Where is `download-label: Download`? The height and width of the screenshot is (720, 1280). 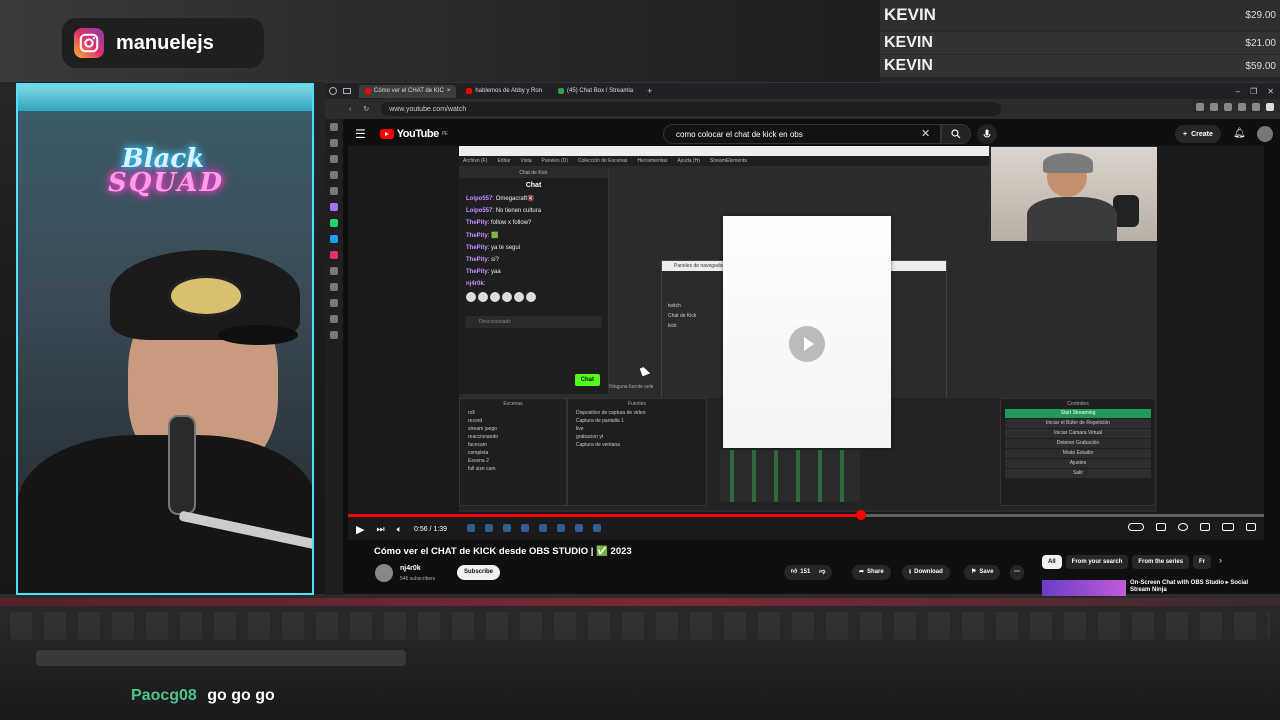
download-label: Download is located at coordinates (928, 572).